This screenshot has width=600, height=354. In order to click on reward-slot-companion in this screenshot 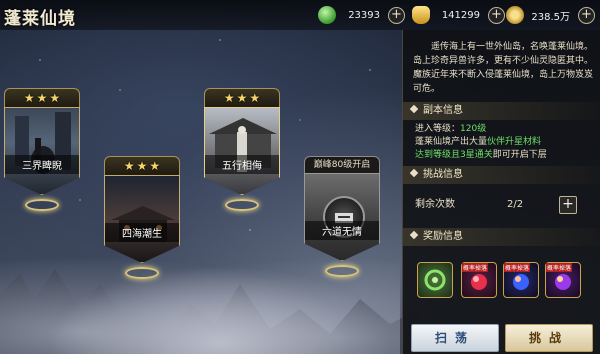, I will do `click(435, 280)`.